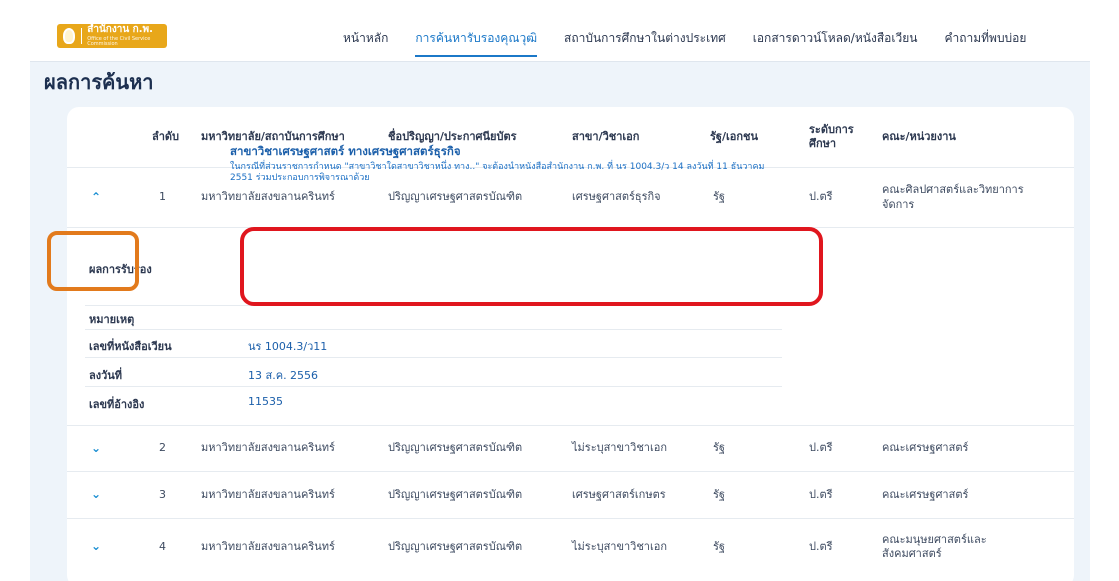  I want to click on logo-main-text: สำนักงาน ก.พ., so click(120, 29).